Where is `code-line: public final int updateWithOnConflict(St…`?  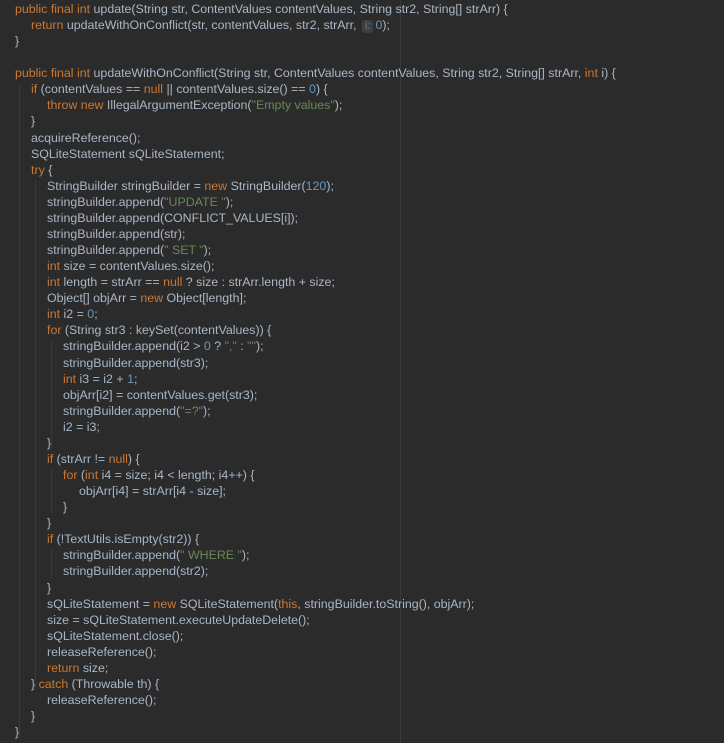 code-line: public final int updateWithOnConflict(St… is located at coordinates (315, 73).